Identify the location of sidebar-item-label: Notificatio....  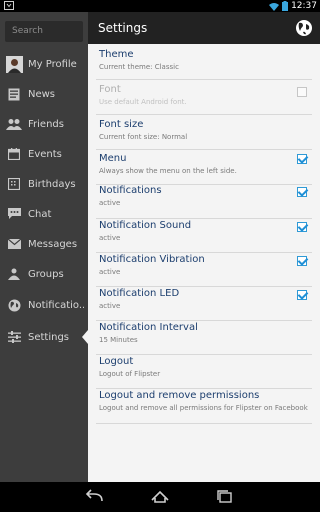
(56, 305).